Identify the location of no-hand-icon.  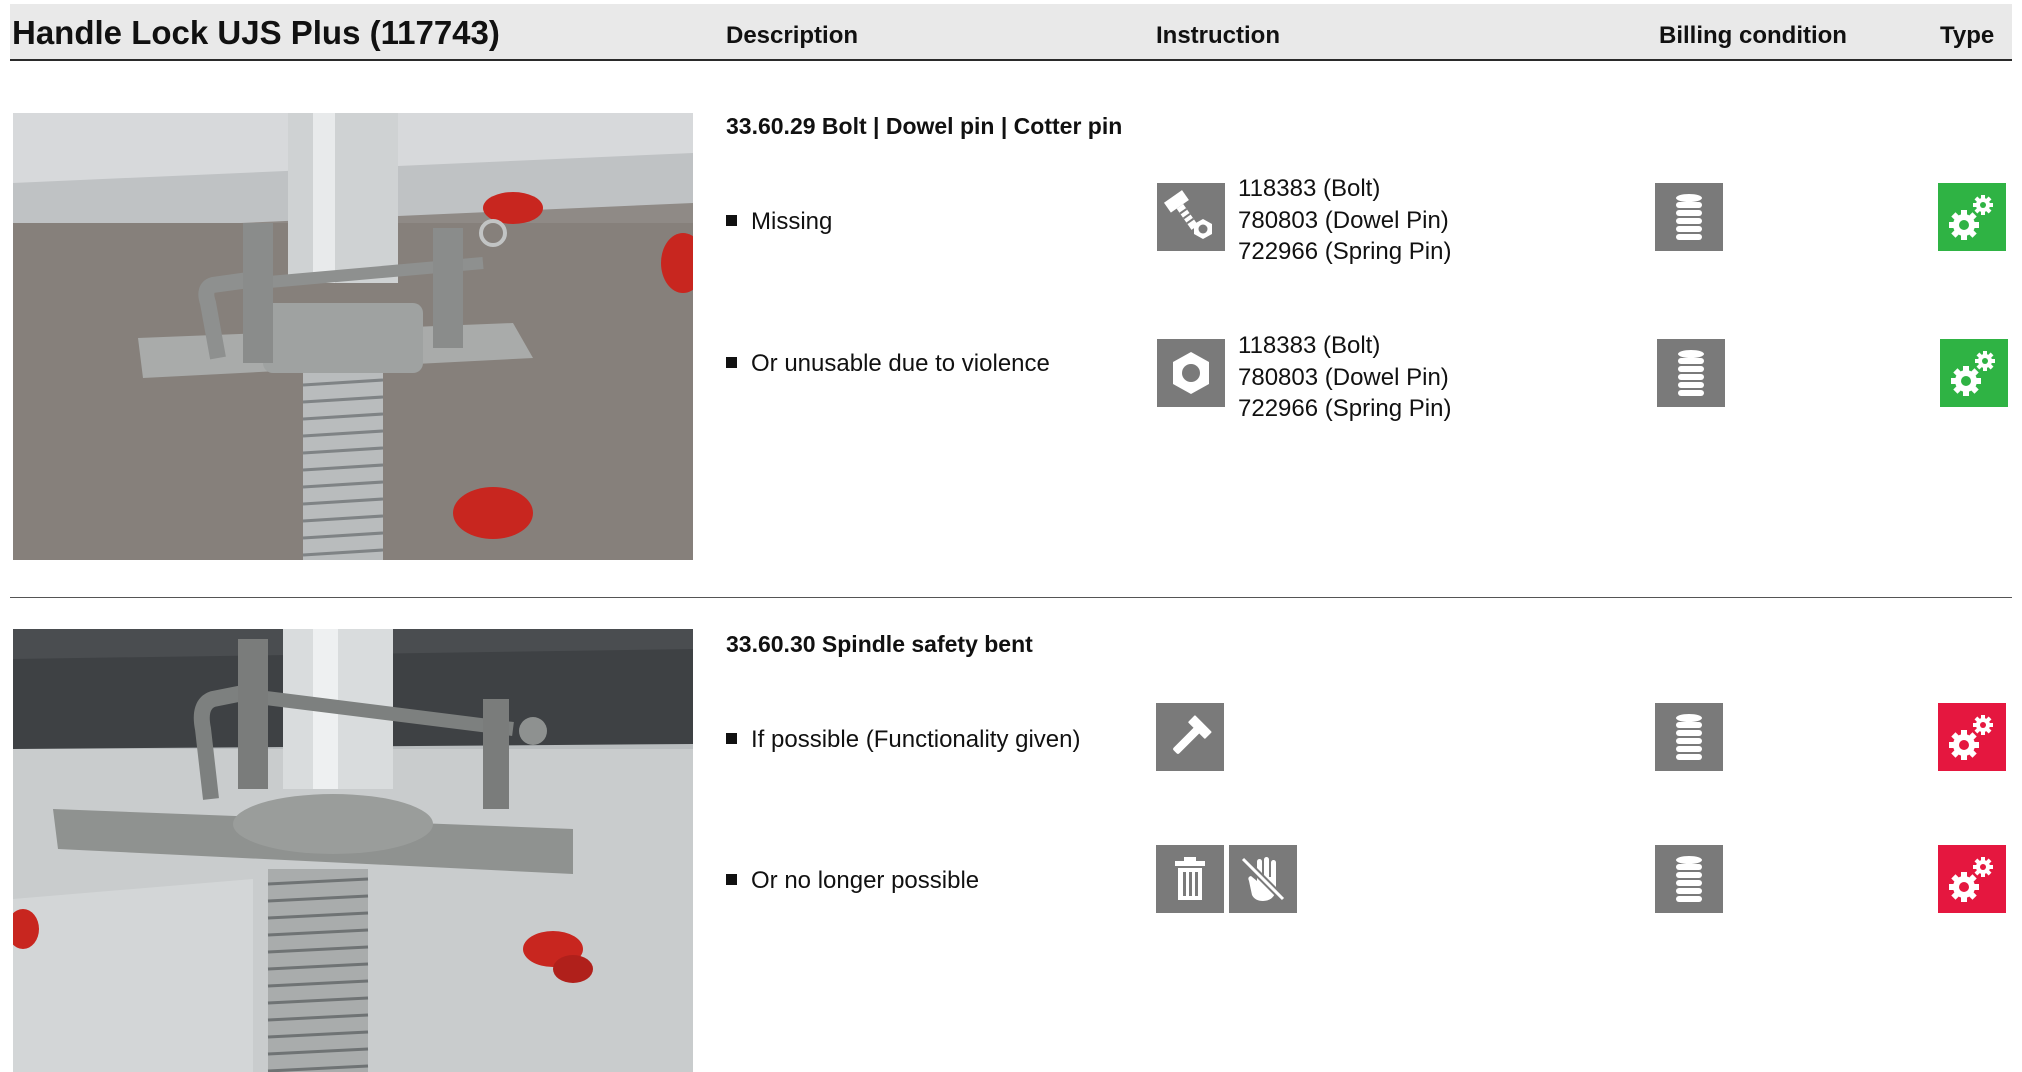
(1263, 879).